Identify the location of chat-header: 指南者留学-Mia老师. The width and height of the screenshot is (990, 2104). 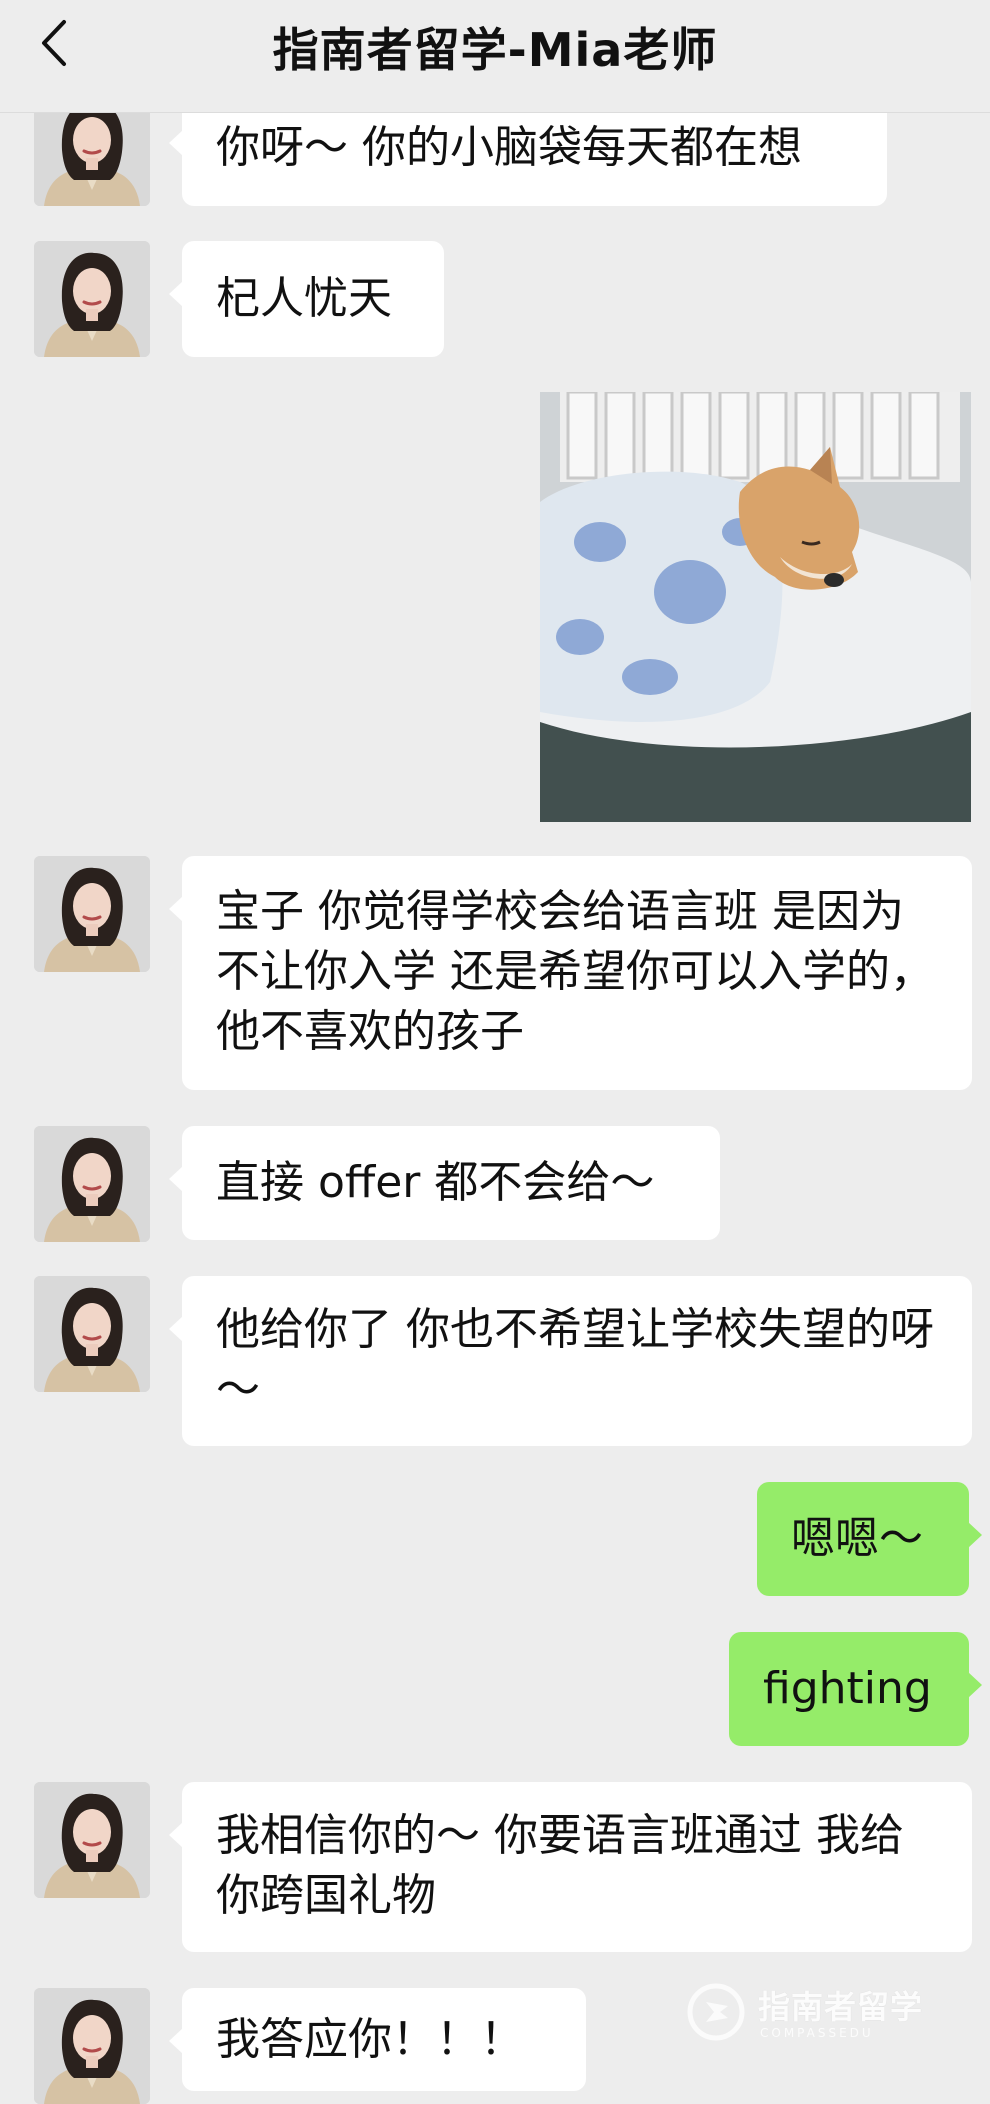
(495, 56).